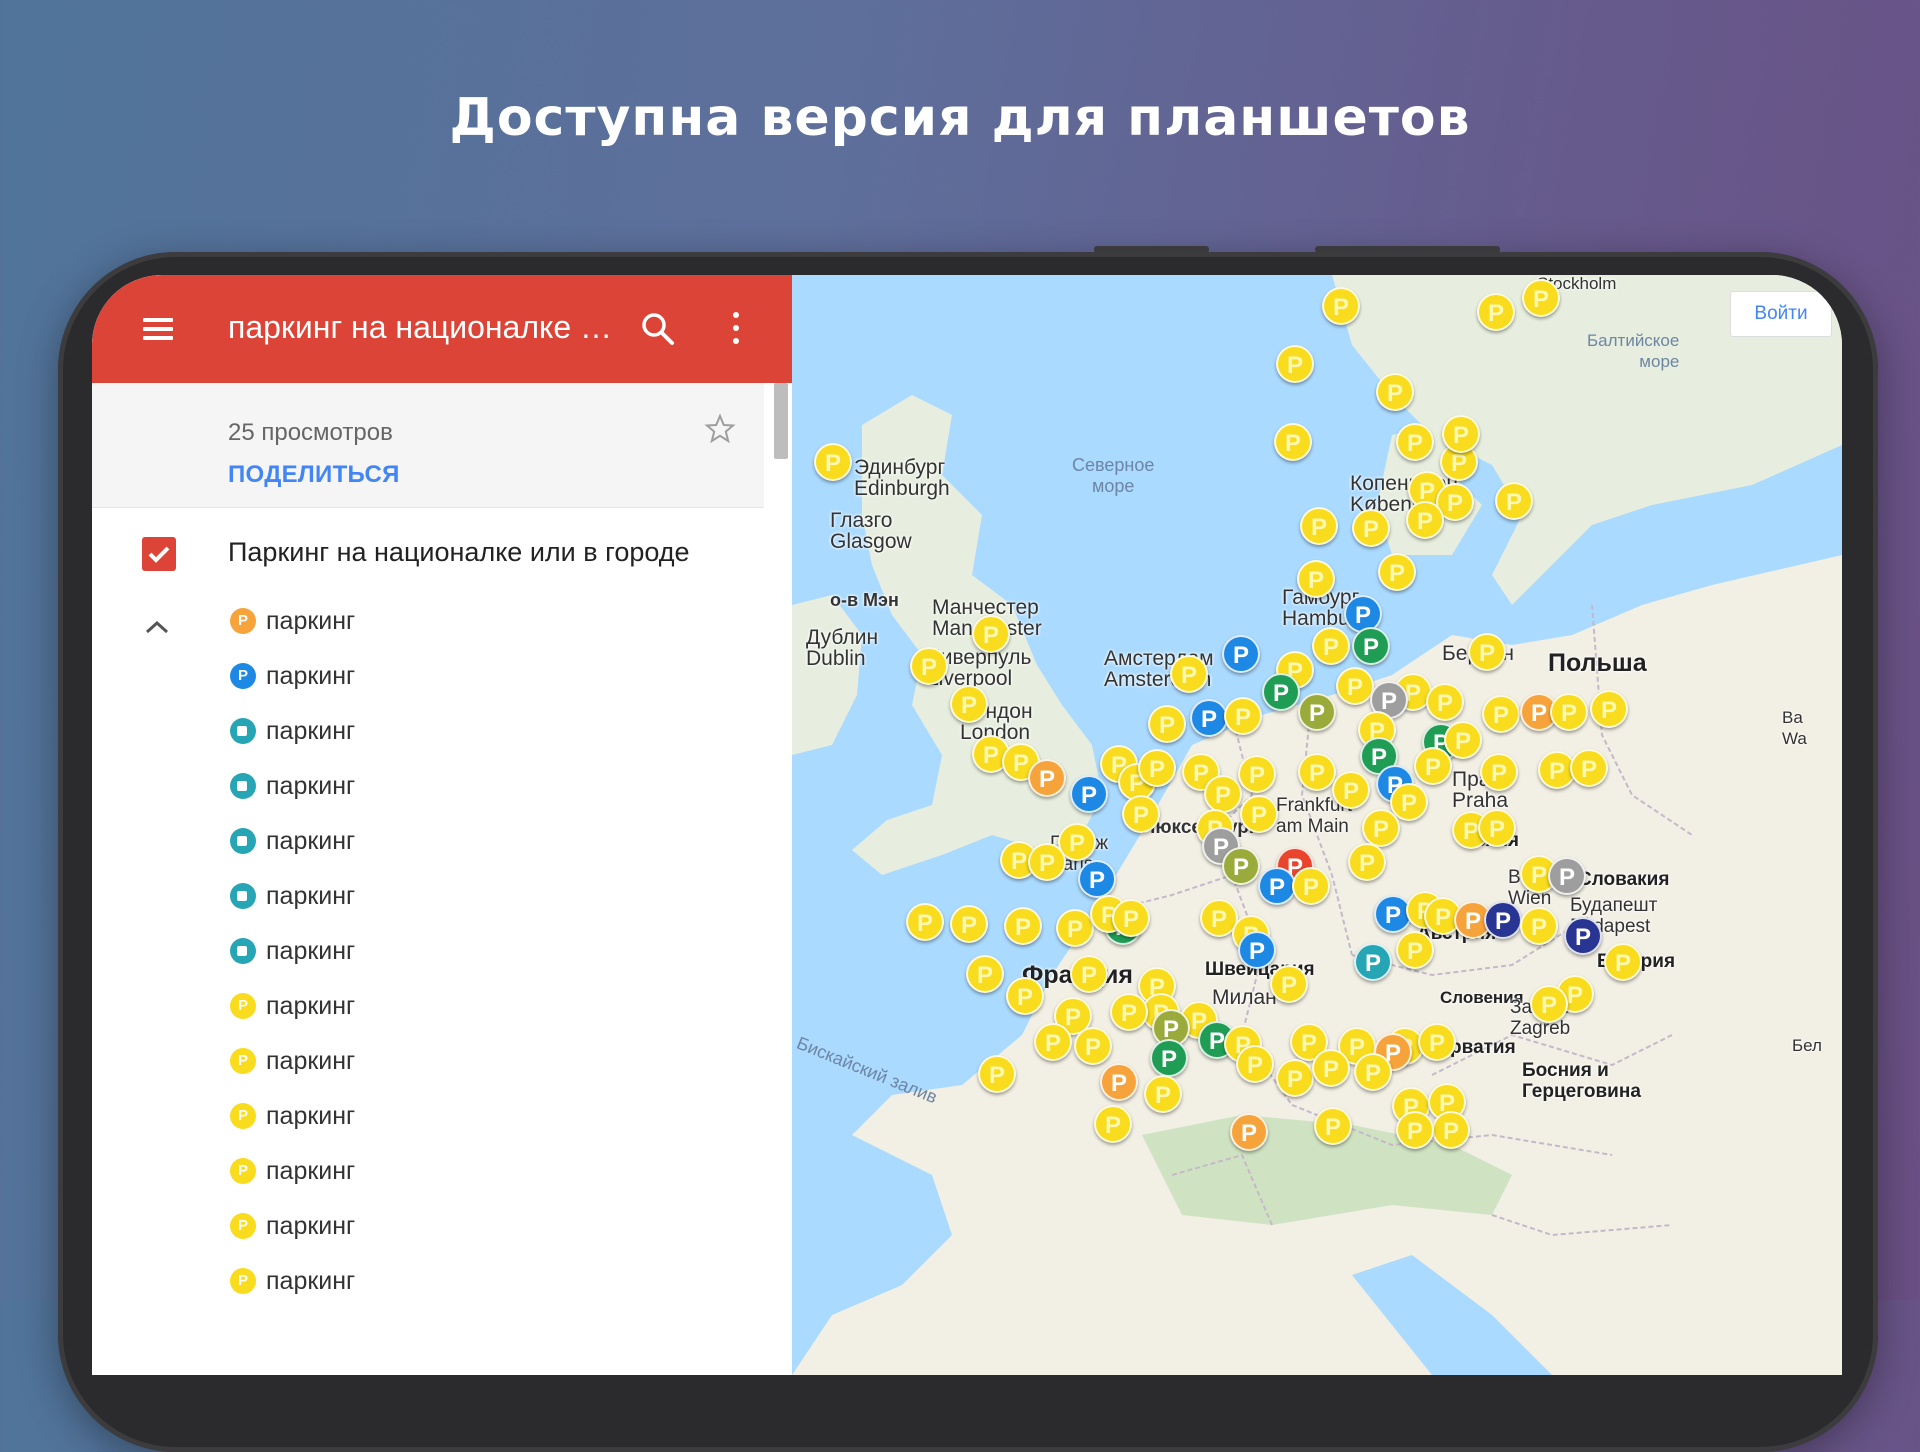 This screenshot has width=1920, height=1452. Describe the element at coordinates (432, 558) in the screenshot. I see `layer-row: Паркинг на националке или в городе` at that location.